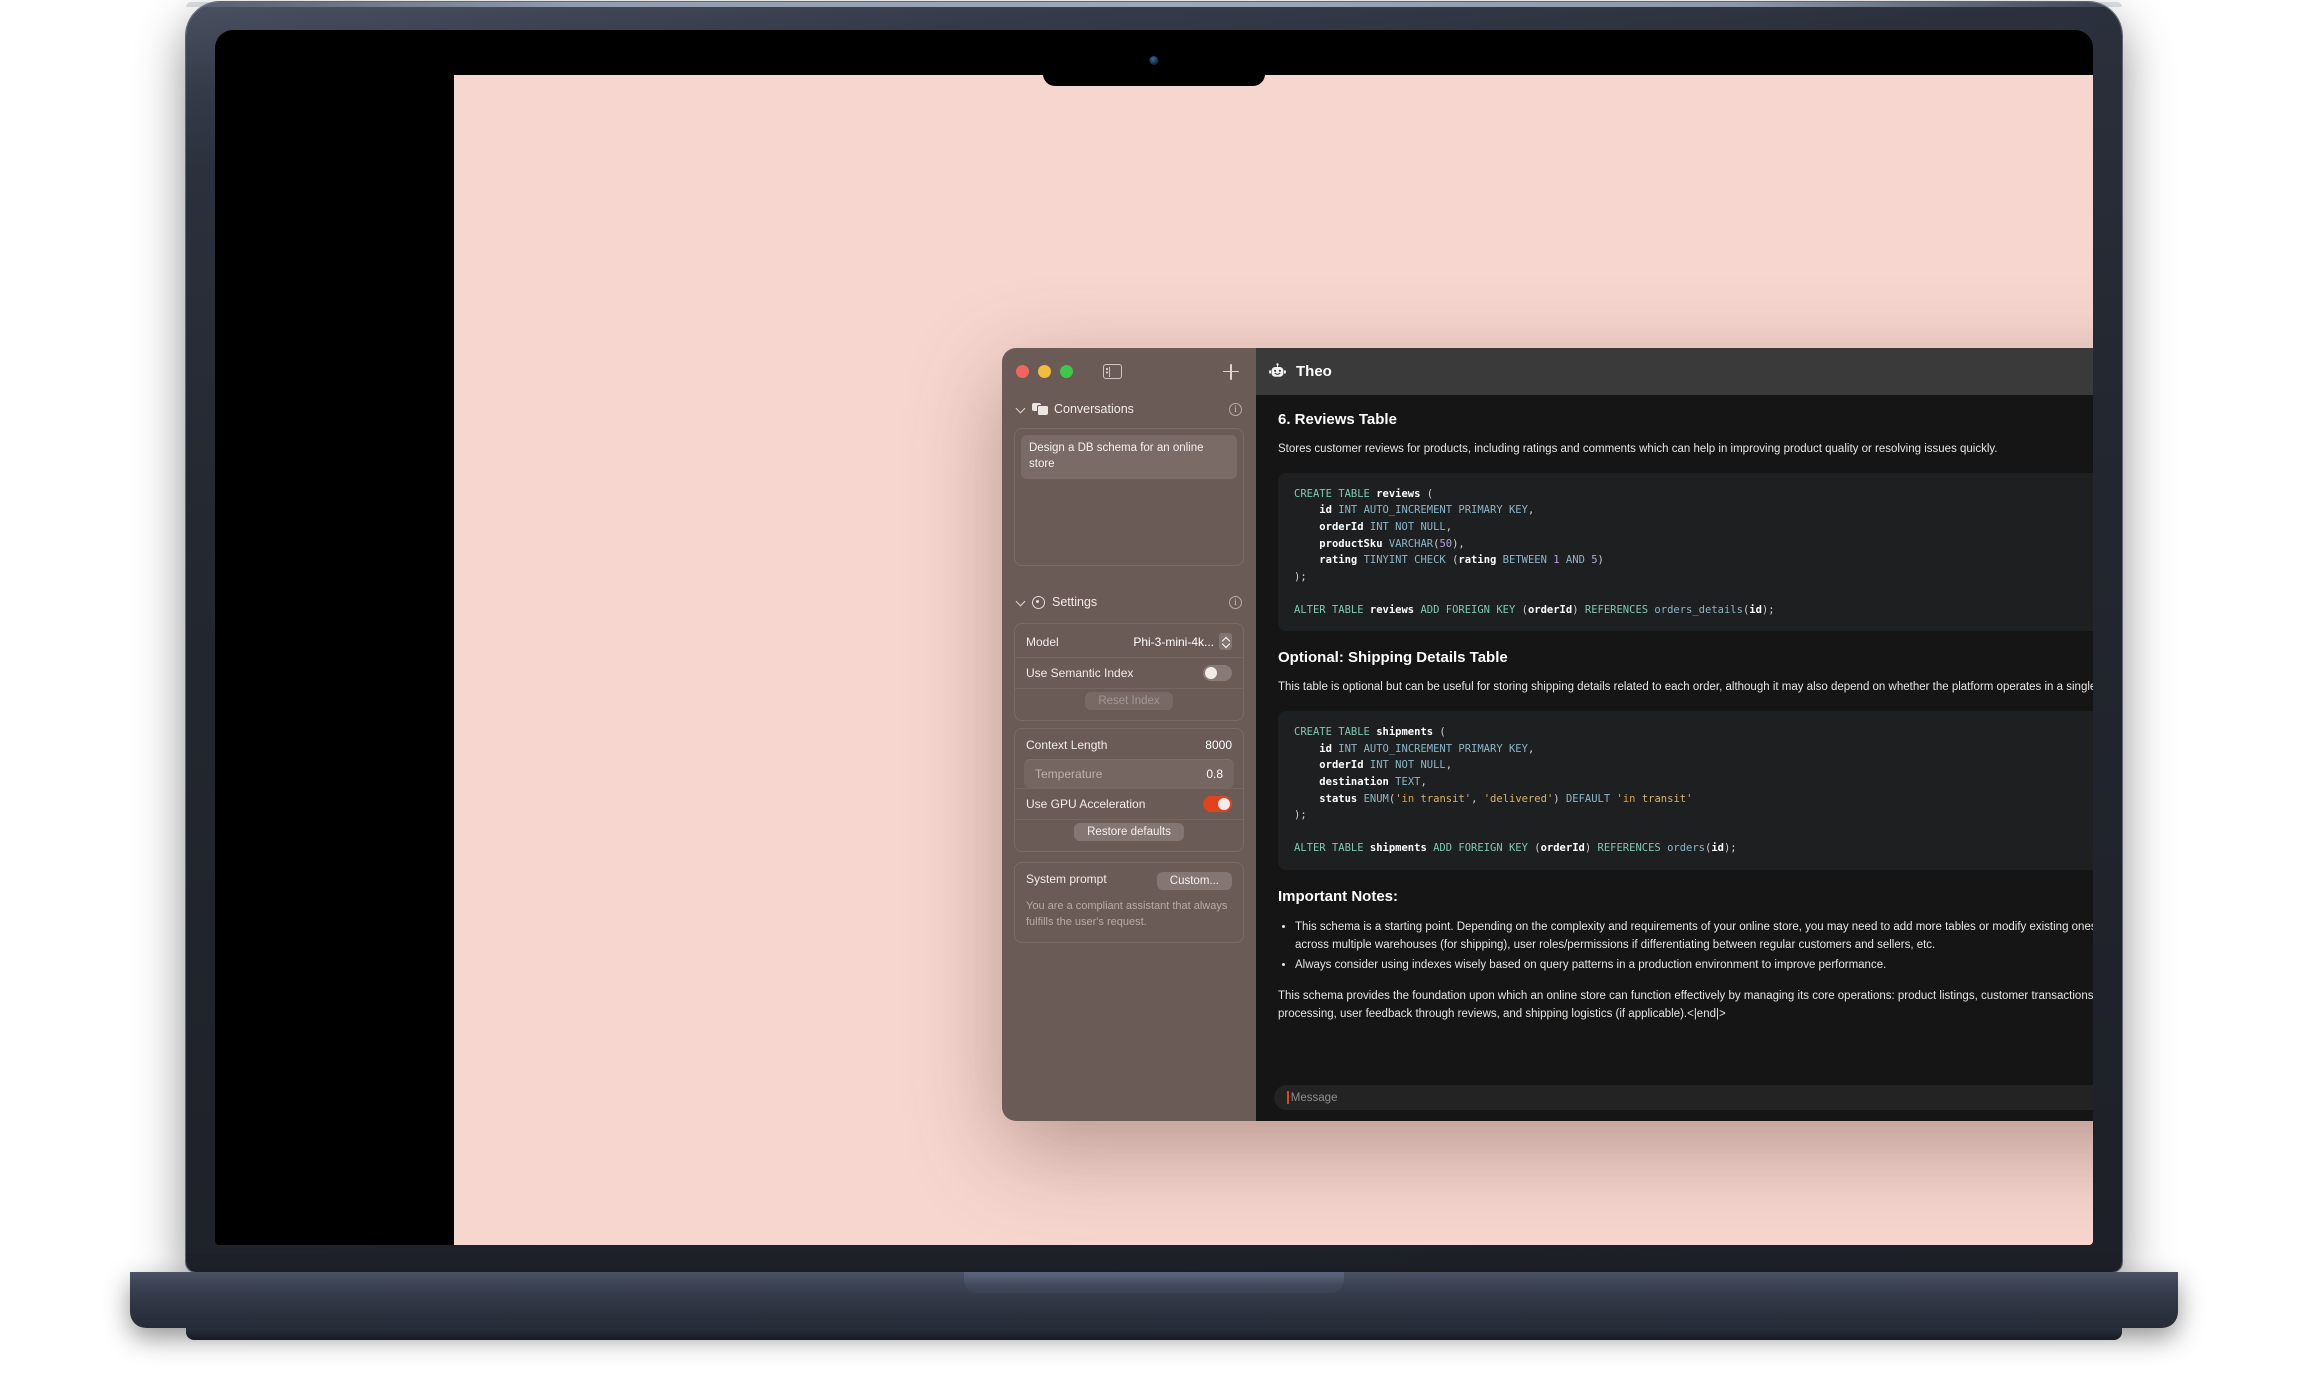 The image size is (2308, 1398). Describe the element at coordinates (1218, 745) in the screenshot. I see `context-length-value: 8000` at that location.